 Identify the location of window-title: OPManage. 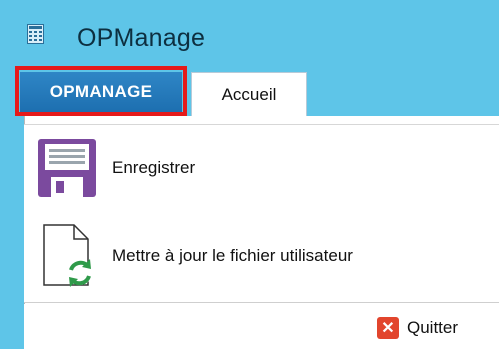
(141, 38).